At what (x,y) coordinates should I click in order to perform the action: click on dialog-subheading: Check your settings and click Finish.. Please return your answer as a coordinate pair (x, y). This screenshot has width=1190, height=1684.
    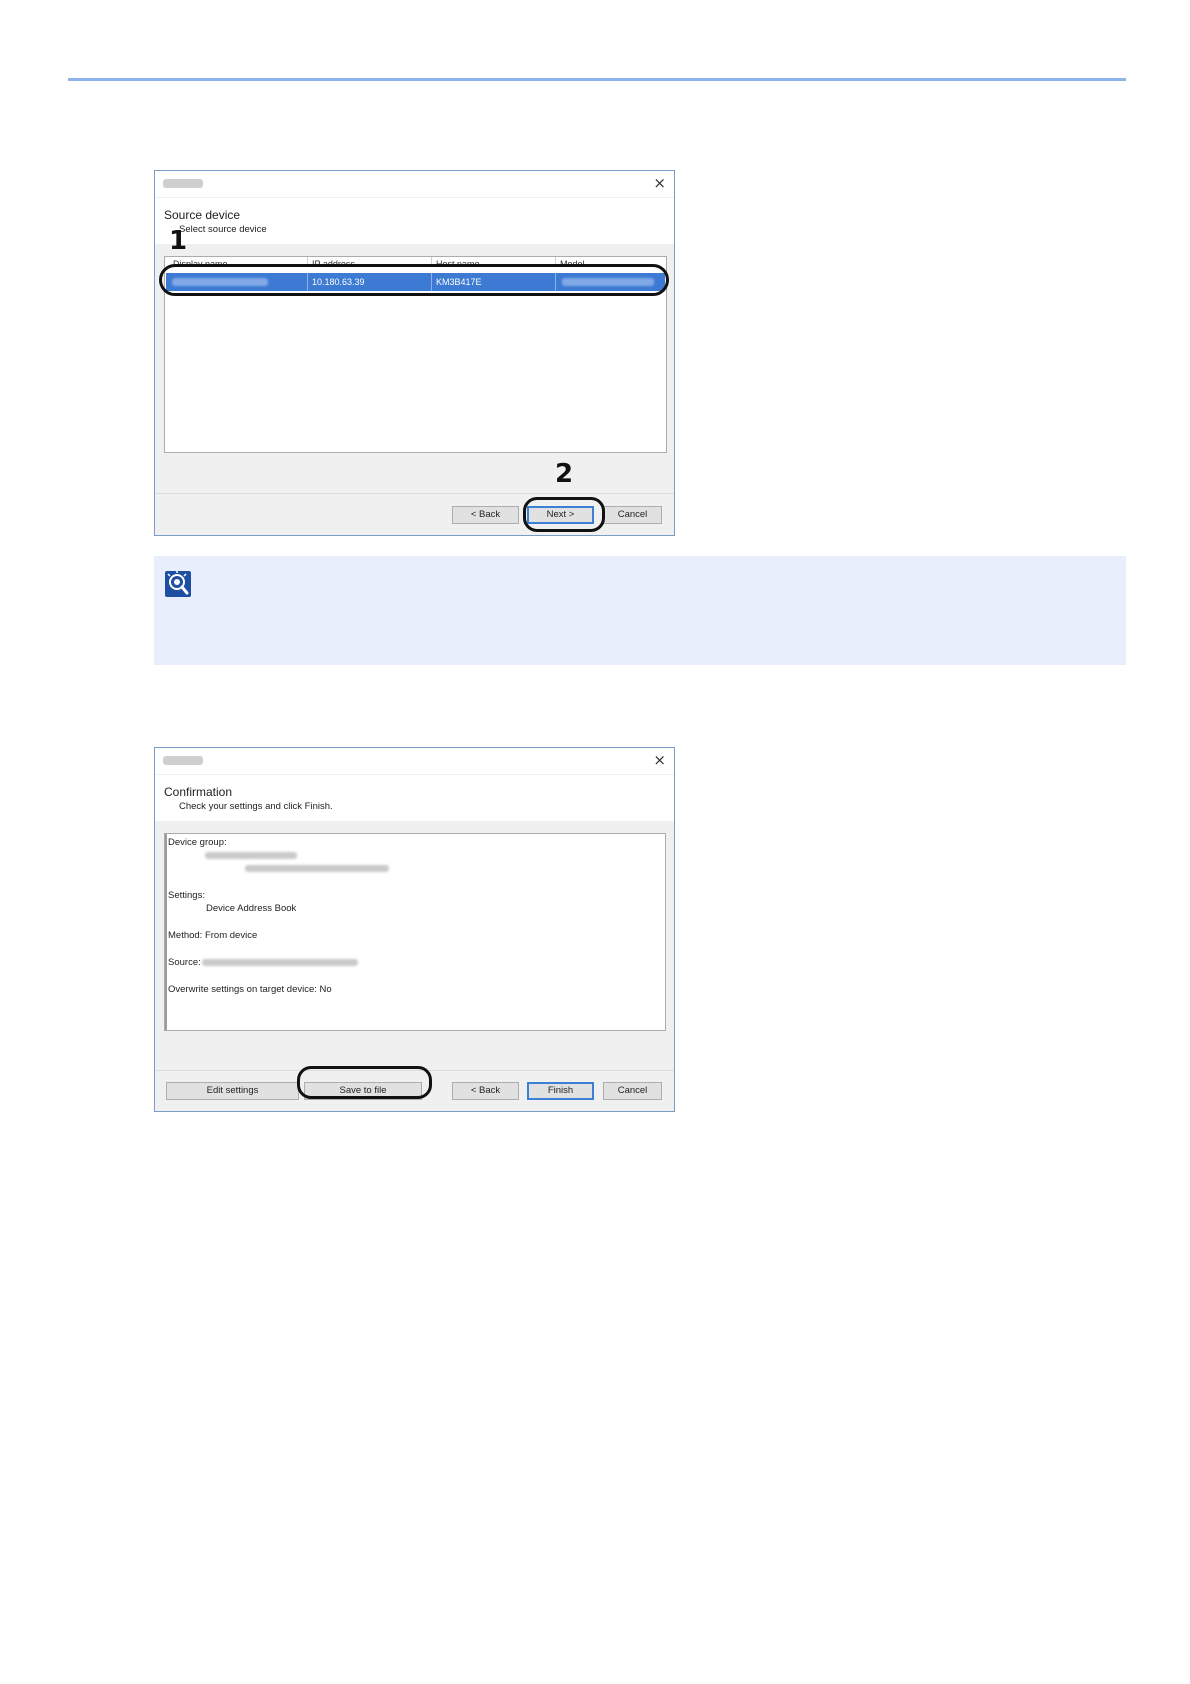
    Looking at the image, I should click on (256, 806).